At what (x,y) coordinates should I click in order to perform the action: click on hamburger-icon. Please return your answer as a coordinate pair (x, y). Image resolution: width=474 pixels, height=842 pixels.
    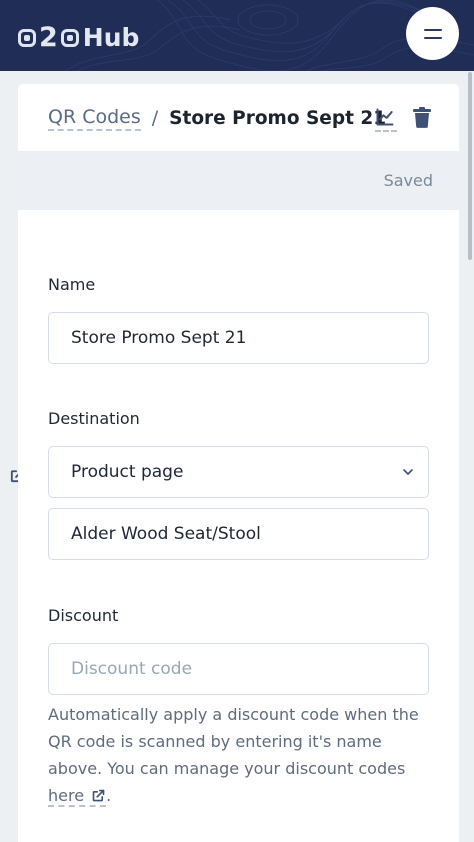
    Looking at the image, I should click on (432, 33).